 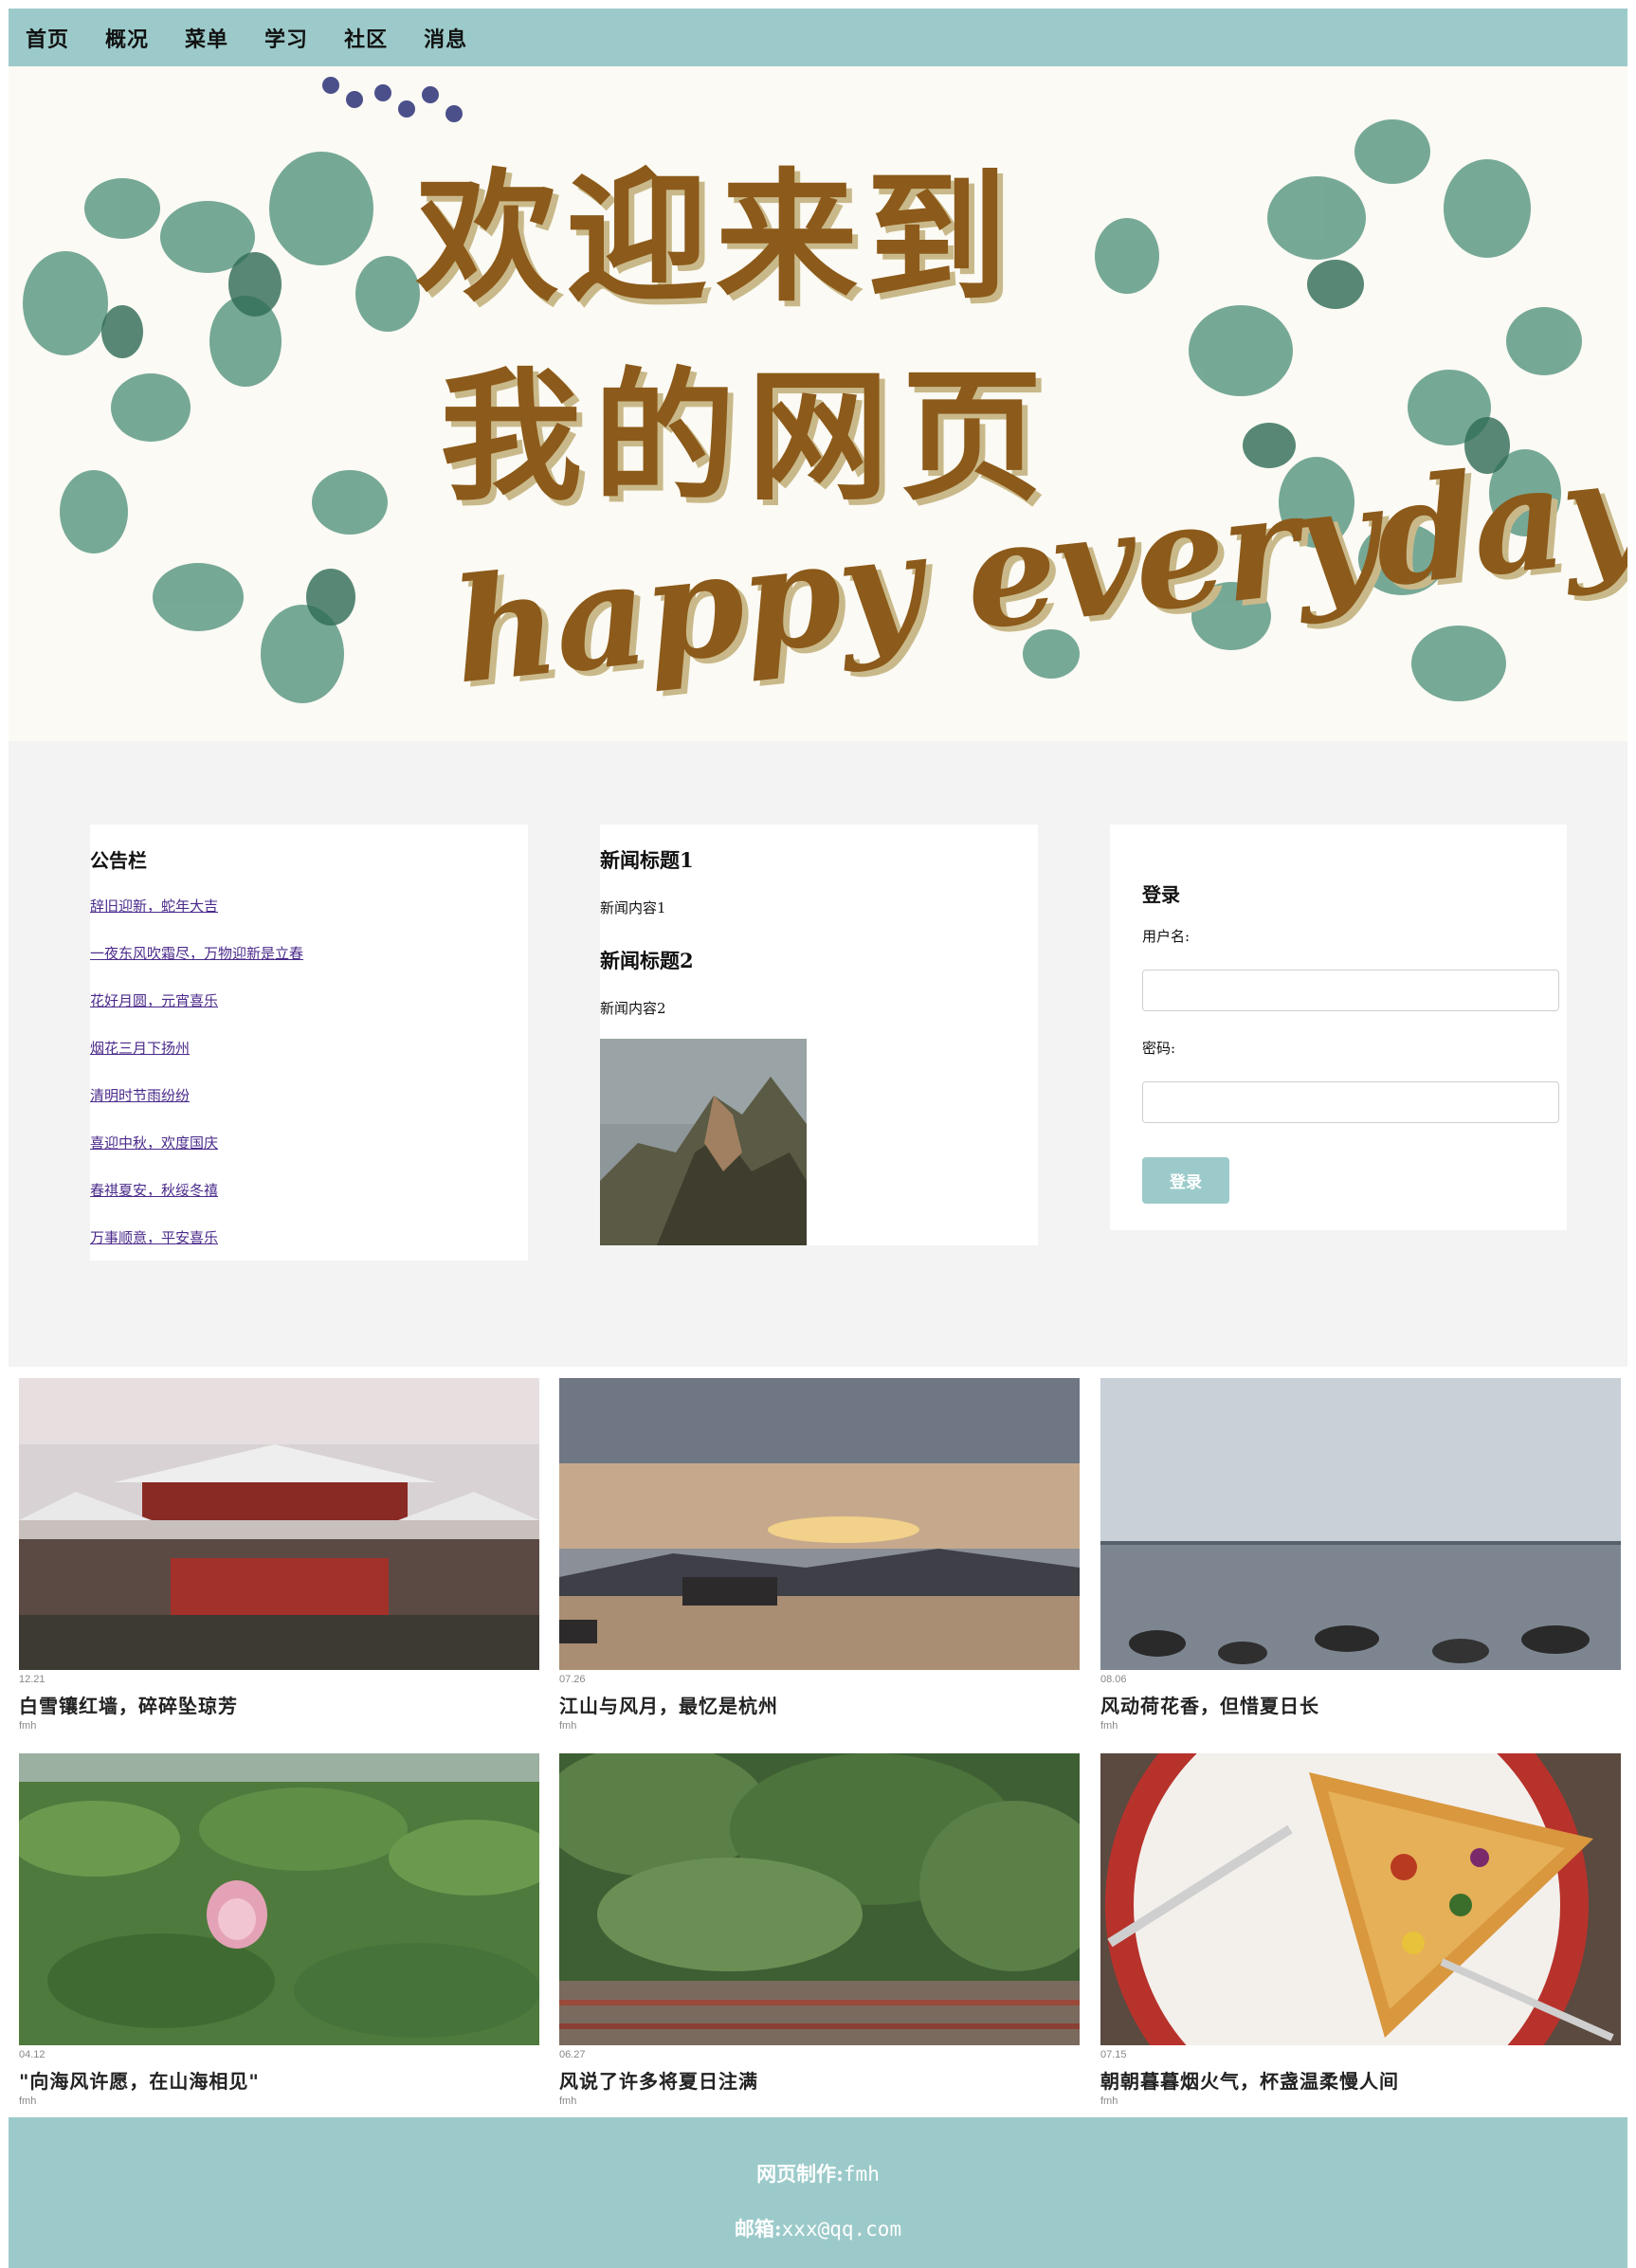 What do you see at coordinates (647, 960) in the screenshot?
I see `news-title-2: 新闻标题2` at bounding box center [647, 960].